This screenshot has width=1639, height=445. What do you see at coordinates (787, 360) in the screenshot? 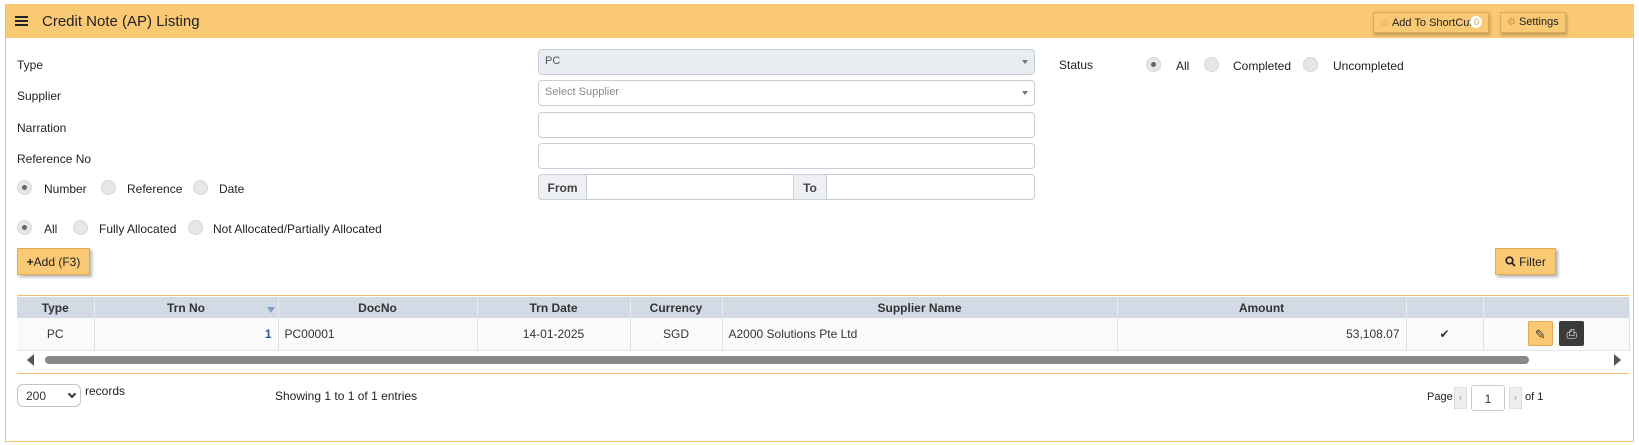
I see `scrollbar-thumb` at bounding box center [787, 360].